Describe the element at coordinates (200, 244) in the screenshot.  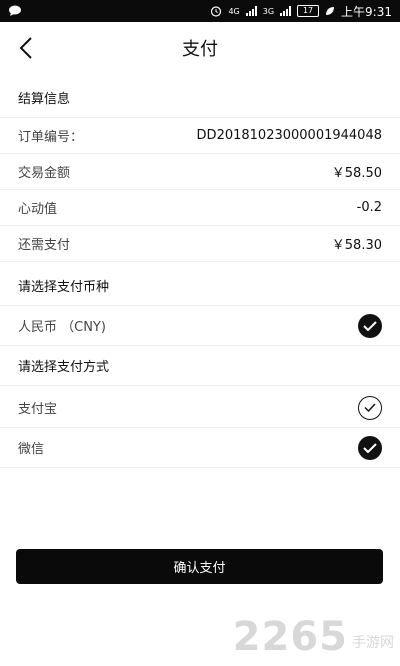
I see `remaining-row: 还需支付 ￥58.30` at that location.